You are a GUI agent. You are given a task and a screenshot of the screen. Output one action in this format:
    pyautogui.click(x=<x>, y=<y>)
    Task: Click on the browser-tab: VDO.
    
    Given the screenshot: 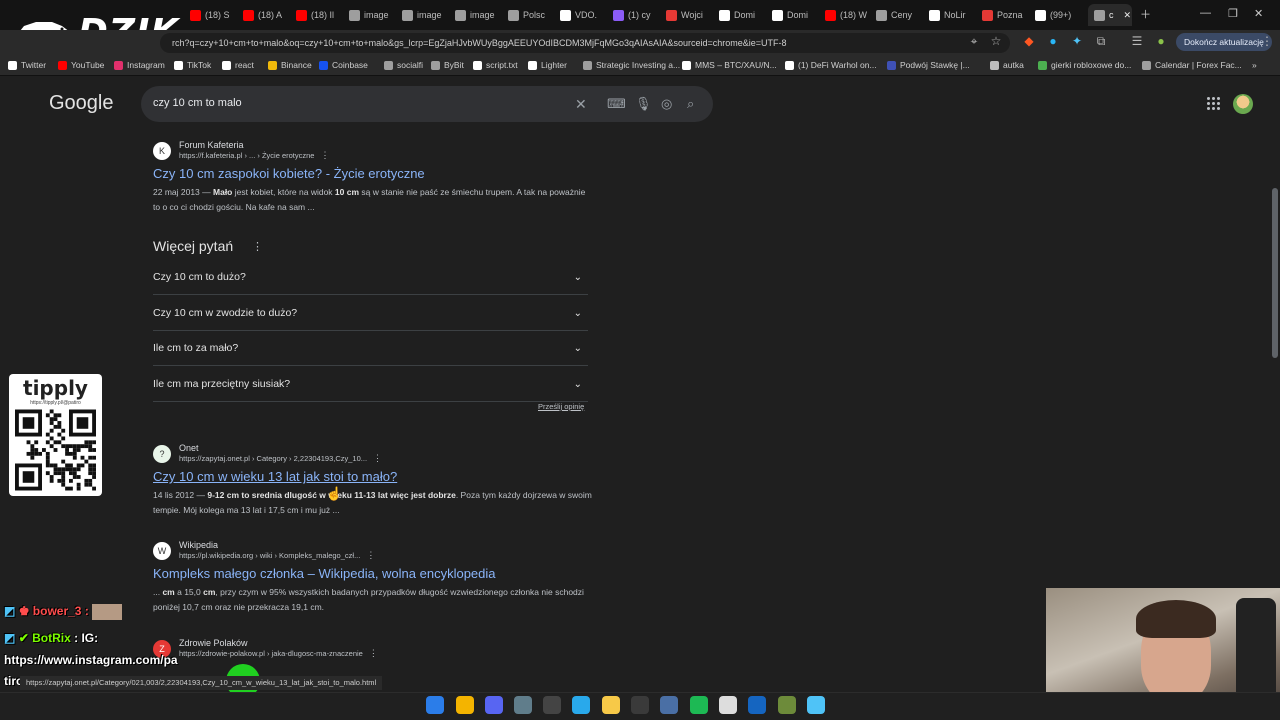 What is the action you would take?
    pyautogui.click(x=585, y=15)
    